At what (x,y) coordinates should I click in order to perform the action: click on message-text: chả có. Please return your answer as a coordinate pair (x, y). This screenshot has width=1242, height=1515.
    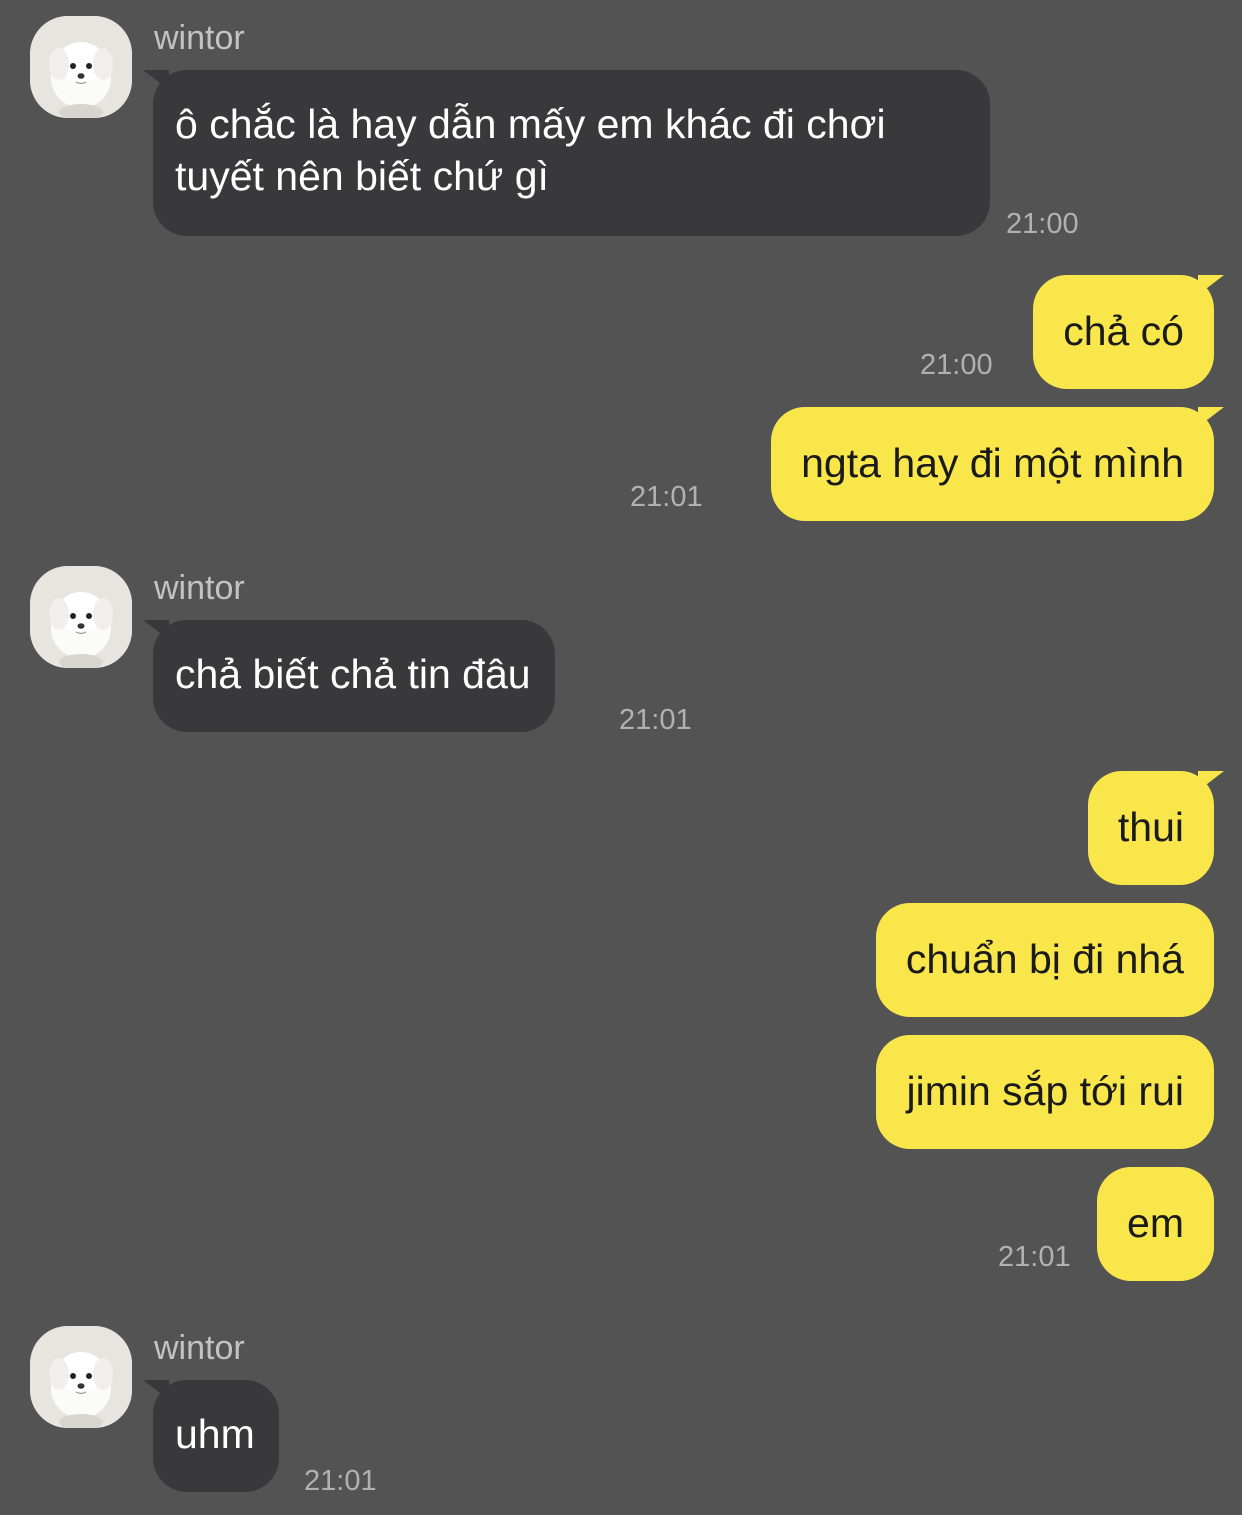
    Looking at the image, I should click on (1123, 331).